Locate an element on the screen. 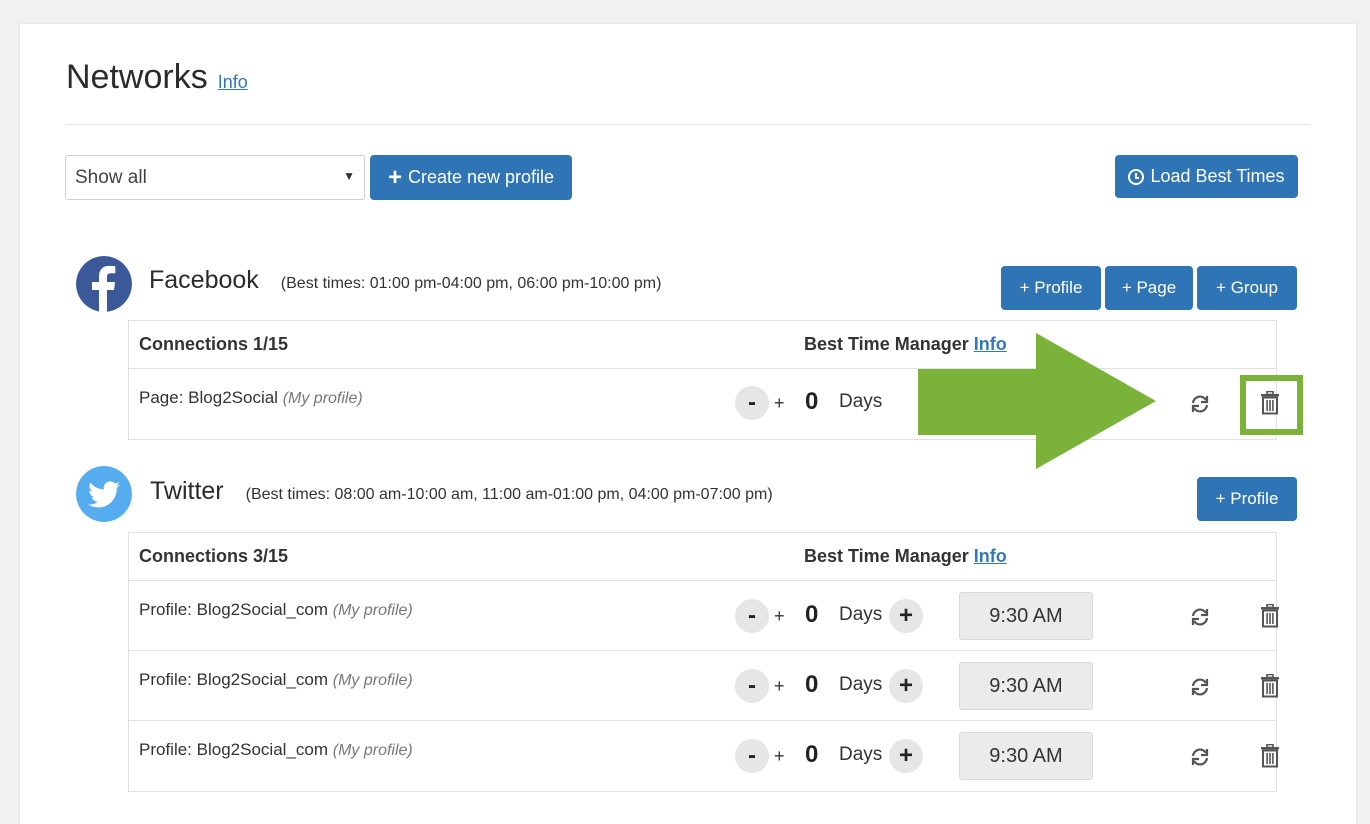 This screenshot has width=1370, height=824. page-title: Networks is located at coordinates (137, 77).